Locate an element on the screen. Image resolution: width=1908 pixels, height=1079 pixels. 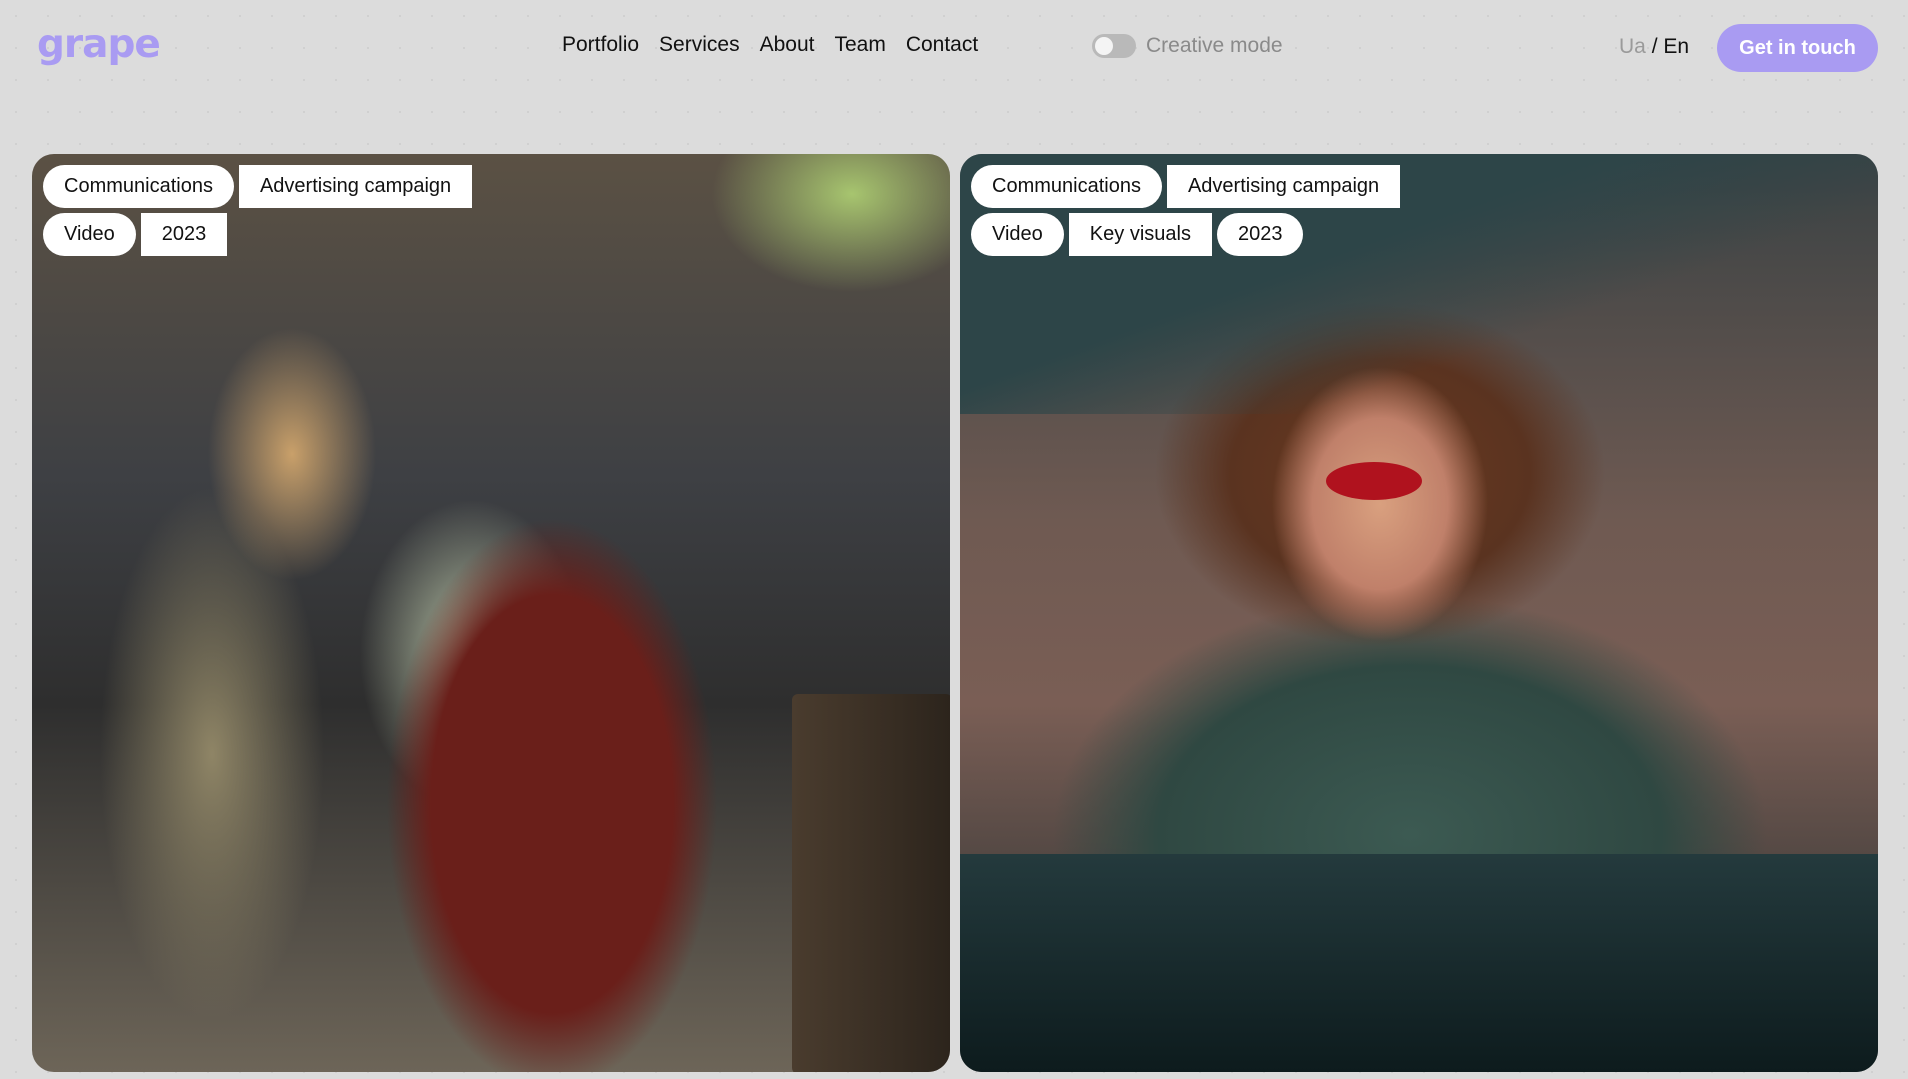
logo: grape is located at coordinates (99, 44).